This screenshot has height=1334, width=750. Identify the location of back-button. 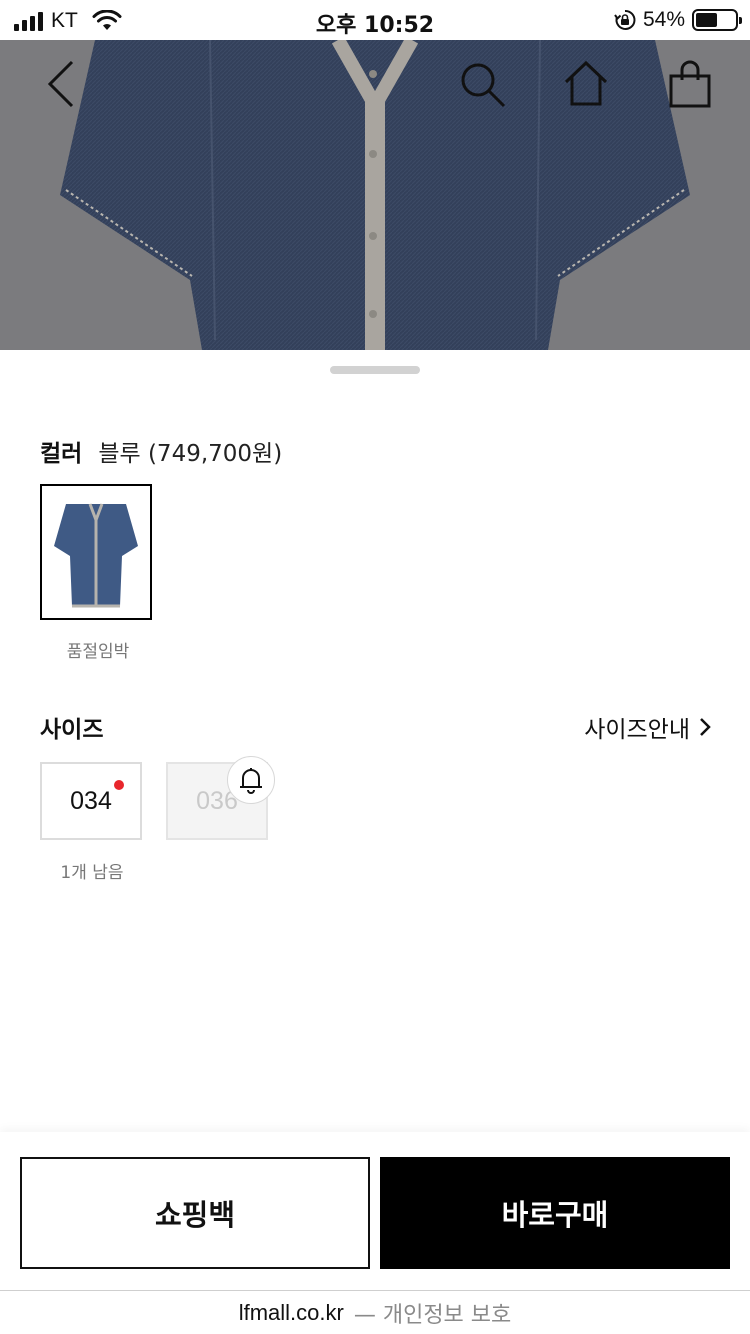
(60, 84).